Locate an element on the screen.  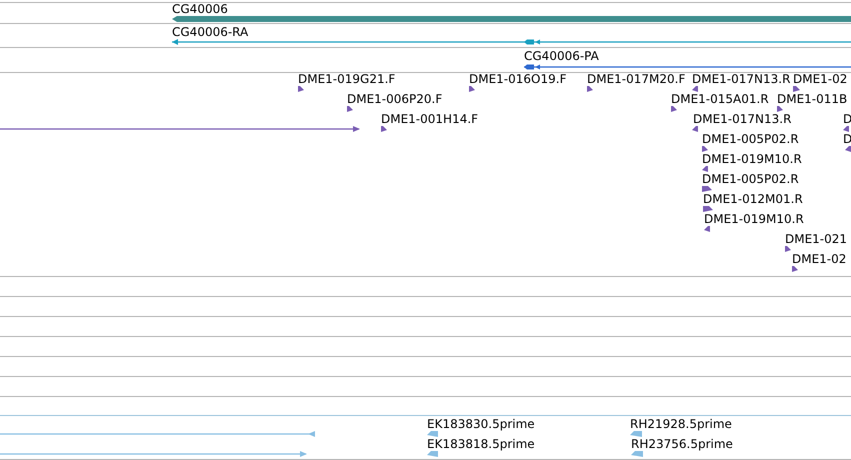
feature-label: DME1-016O19.F is located at coordinates (517, 79).